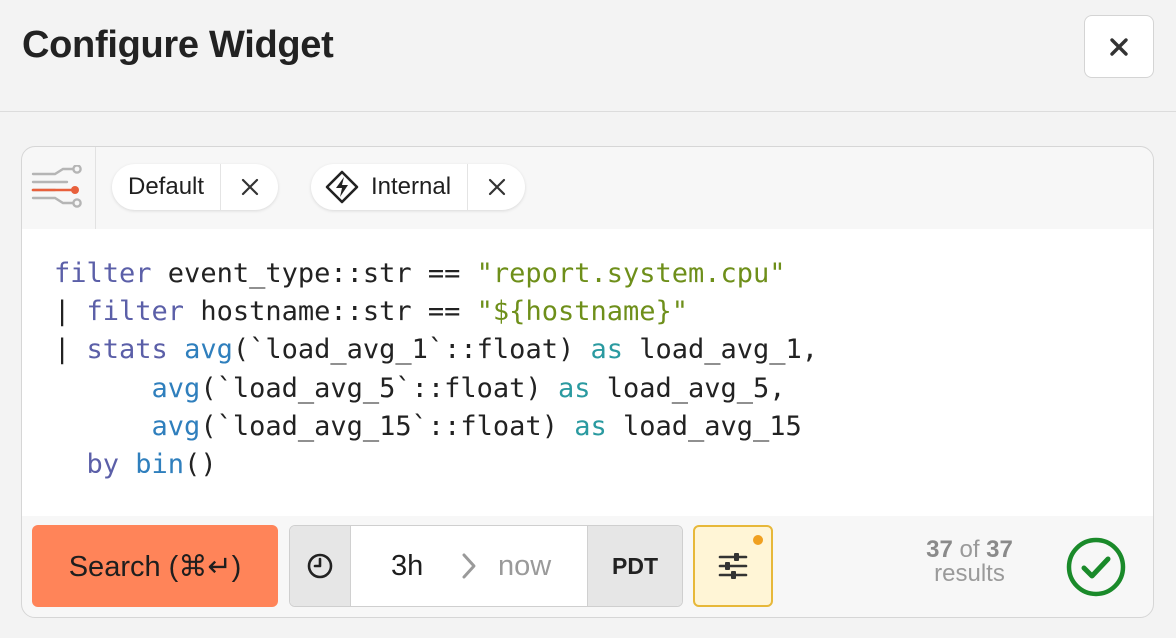 This screenshot has height=638, width=1176. What do you see at coordinates (1096, 567) in the screenshot?
I see `check-circle-icon` at bounding box center [1096, 567].